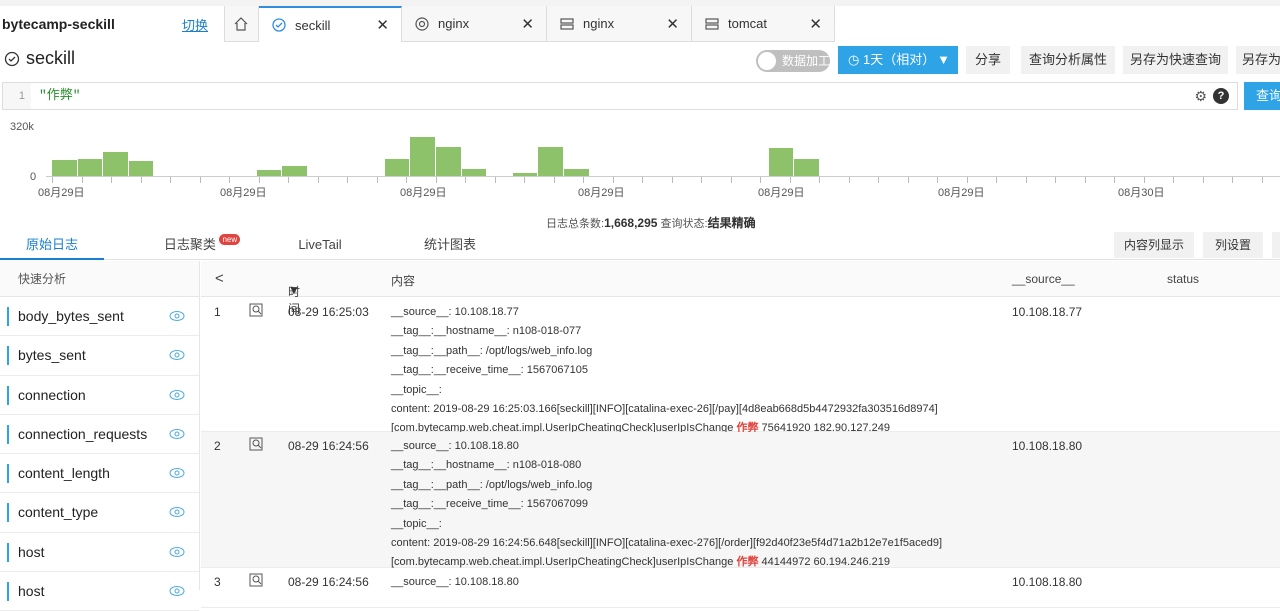 This screenshot has width=1280, height=611. I want to click on time-range-button: ◷ 1天（相对） ▼, so click(898, 60).